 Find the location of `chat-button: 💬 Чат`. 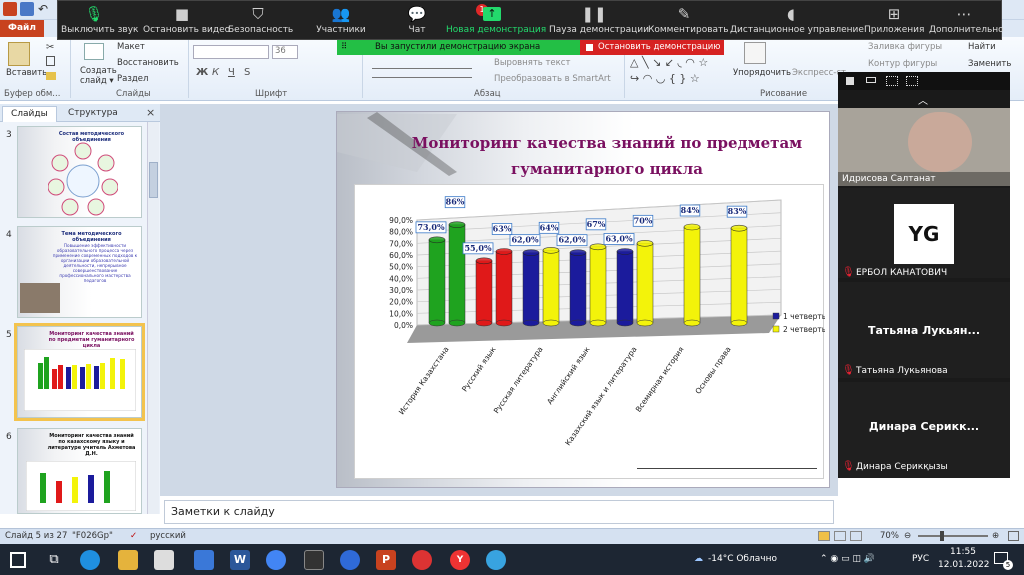

chat-button: 💬 Чат is located at coordinates (417, 21).